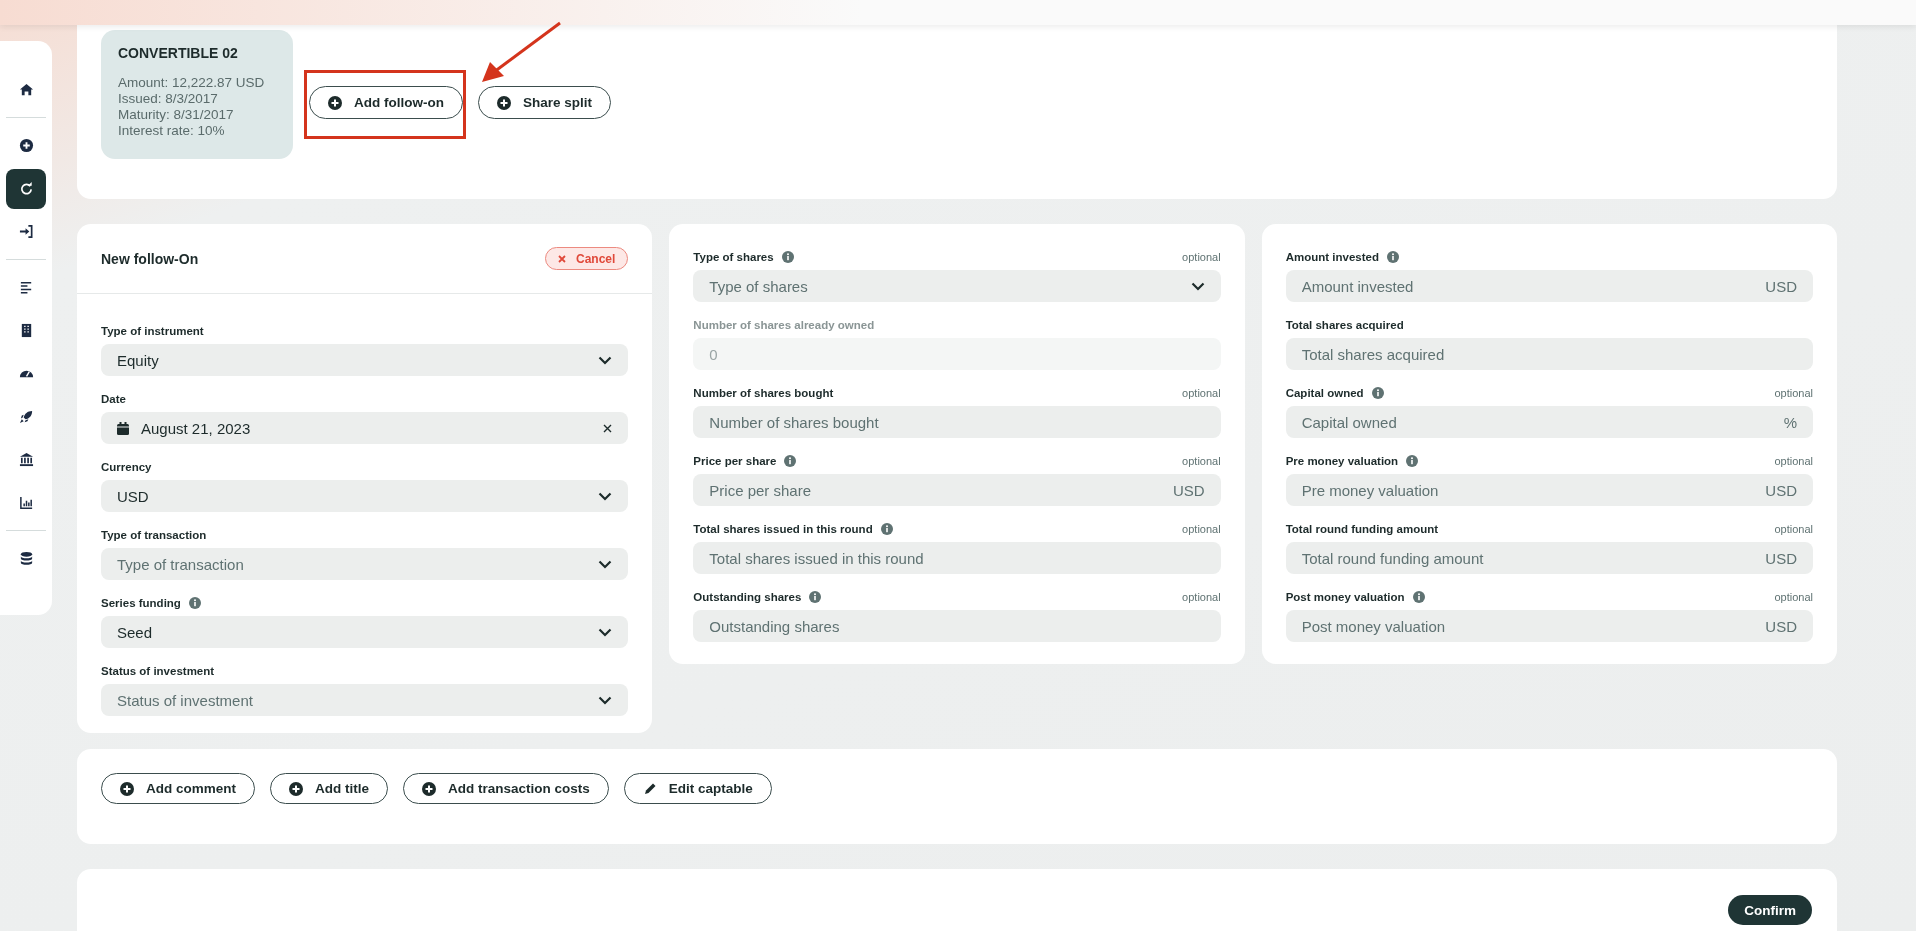 Image resolution: width=1916 pixels, height=931 pixels. Describe the element at coordinates (141, 603) in the screenshot. I see `field-label: Series funding` at that location.